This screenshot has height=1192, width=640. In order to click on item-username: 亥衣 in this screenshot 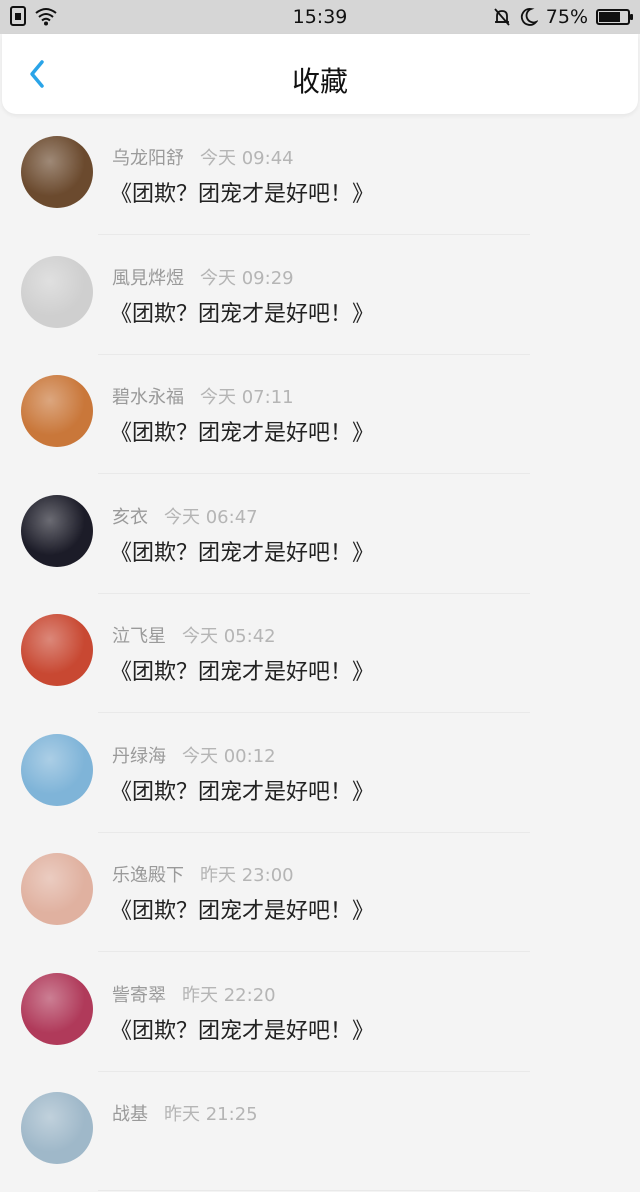, I will do `click(130, 517)`.